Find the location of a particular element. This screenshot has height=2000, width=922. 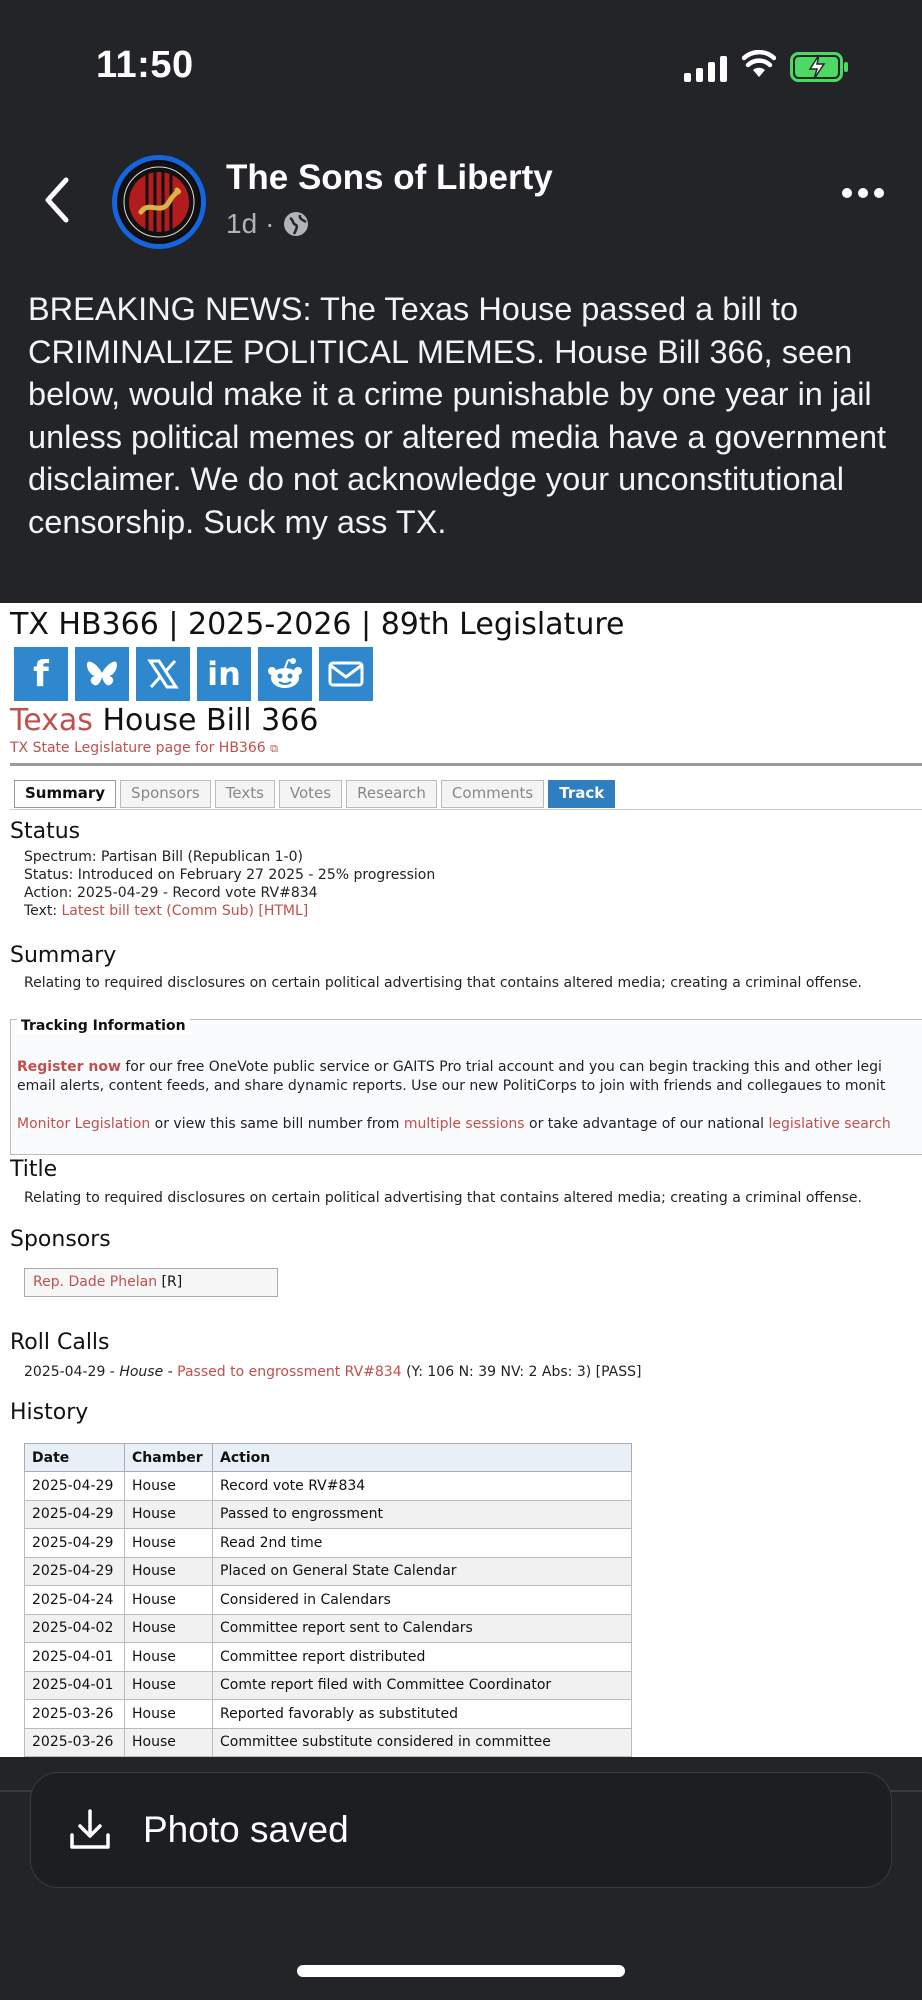

history-row: 2025-04-24 House Considered in Calendars is located at coordinates (328, 1600).